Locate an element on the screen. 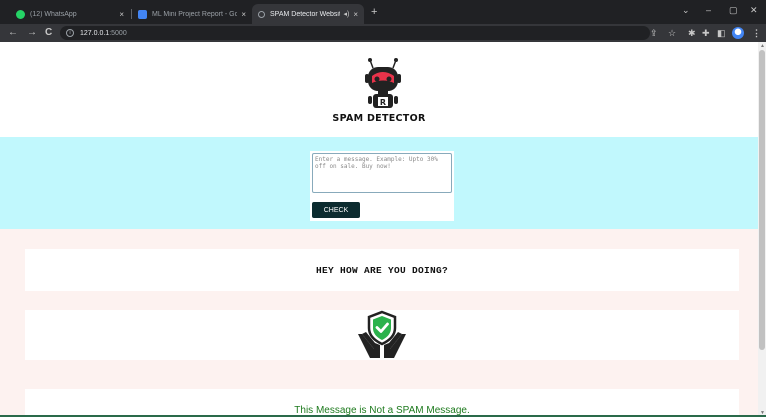 This screenshot has height=417, width=766. extension-icon: ✱ is located at coordinates (692, 33).